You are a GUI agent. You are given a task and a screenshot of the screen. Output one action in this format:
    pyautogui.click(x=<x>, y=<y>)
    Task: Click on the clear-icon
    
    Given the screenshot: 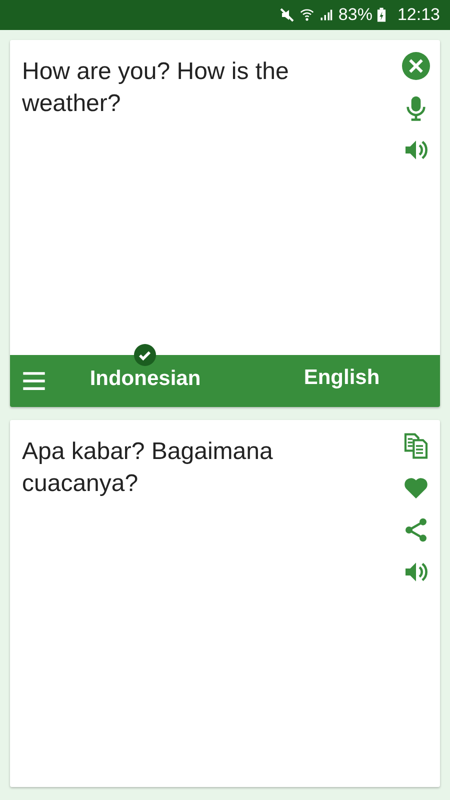 What is the action you would take?
    pyautogui.click(x=416, y=66)
    